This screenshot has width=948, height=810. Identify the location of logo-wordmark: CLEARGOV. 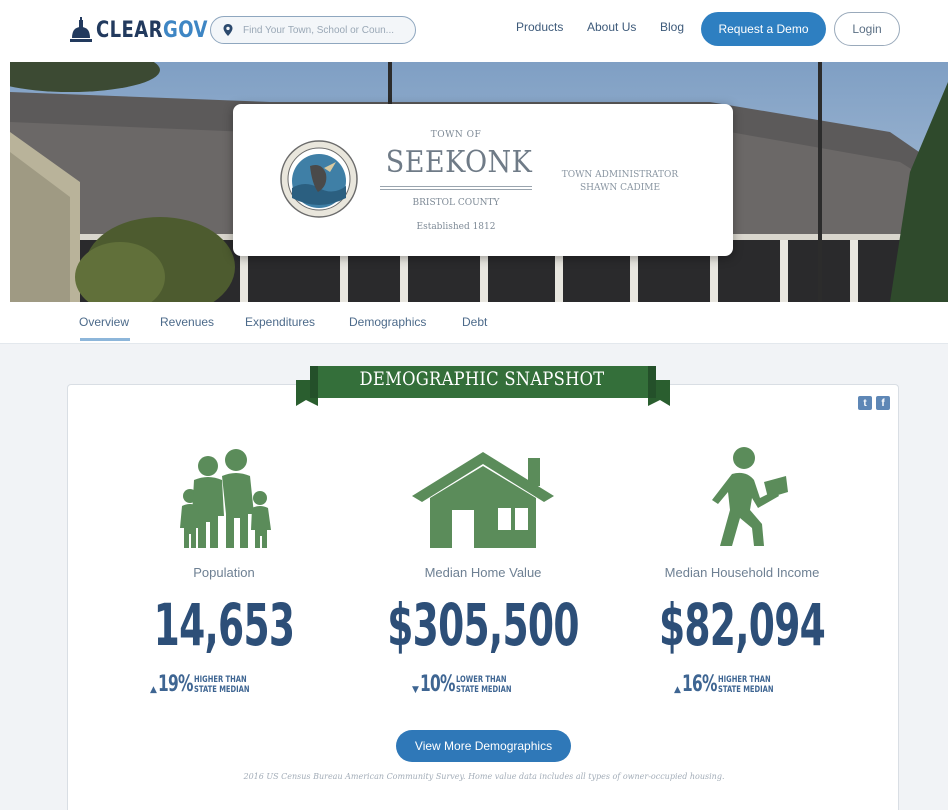
(152, 30).